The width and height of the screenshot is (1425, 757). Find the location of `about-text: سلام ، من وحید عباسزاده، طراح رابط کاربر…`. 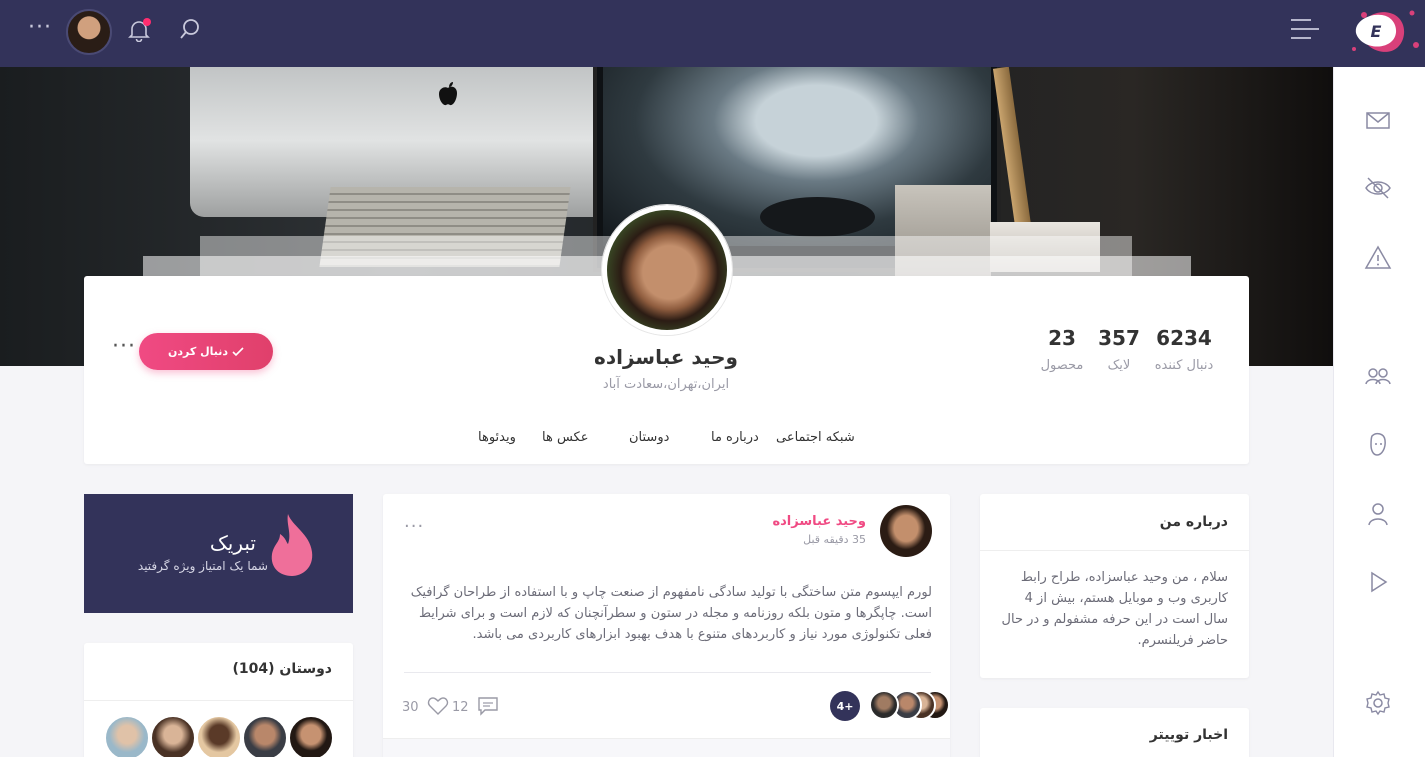

about-text: سلام ، من وحید عباسزاده، طراح رابط کاربر… is located at coordinates (1114, 609).